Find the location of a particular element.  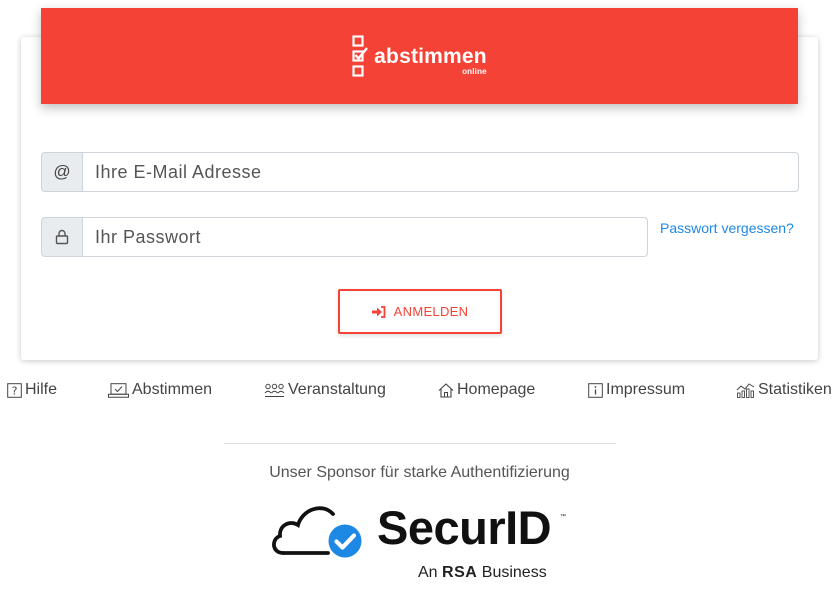

securid-logo: SecurID ™ An RSA Business is located at coordinates (420, 543).